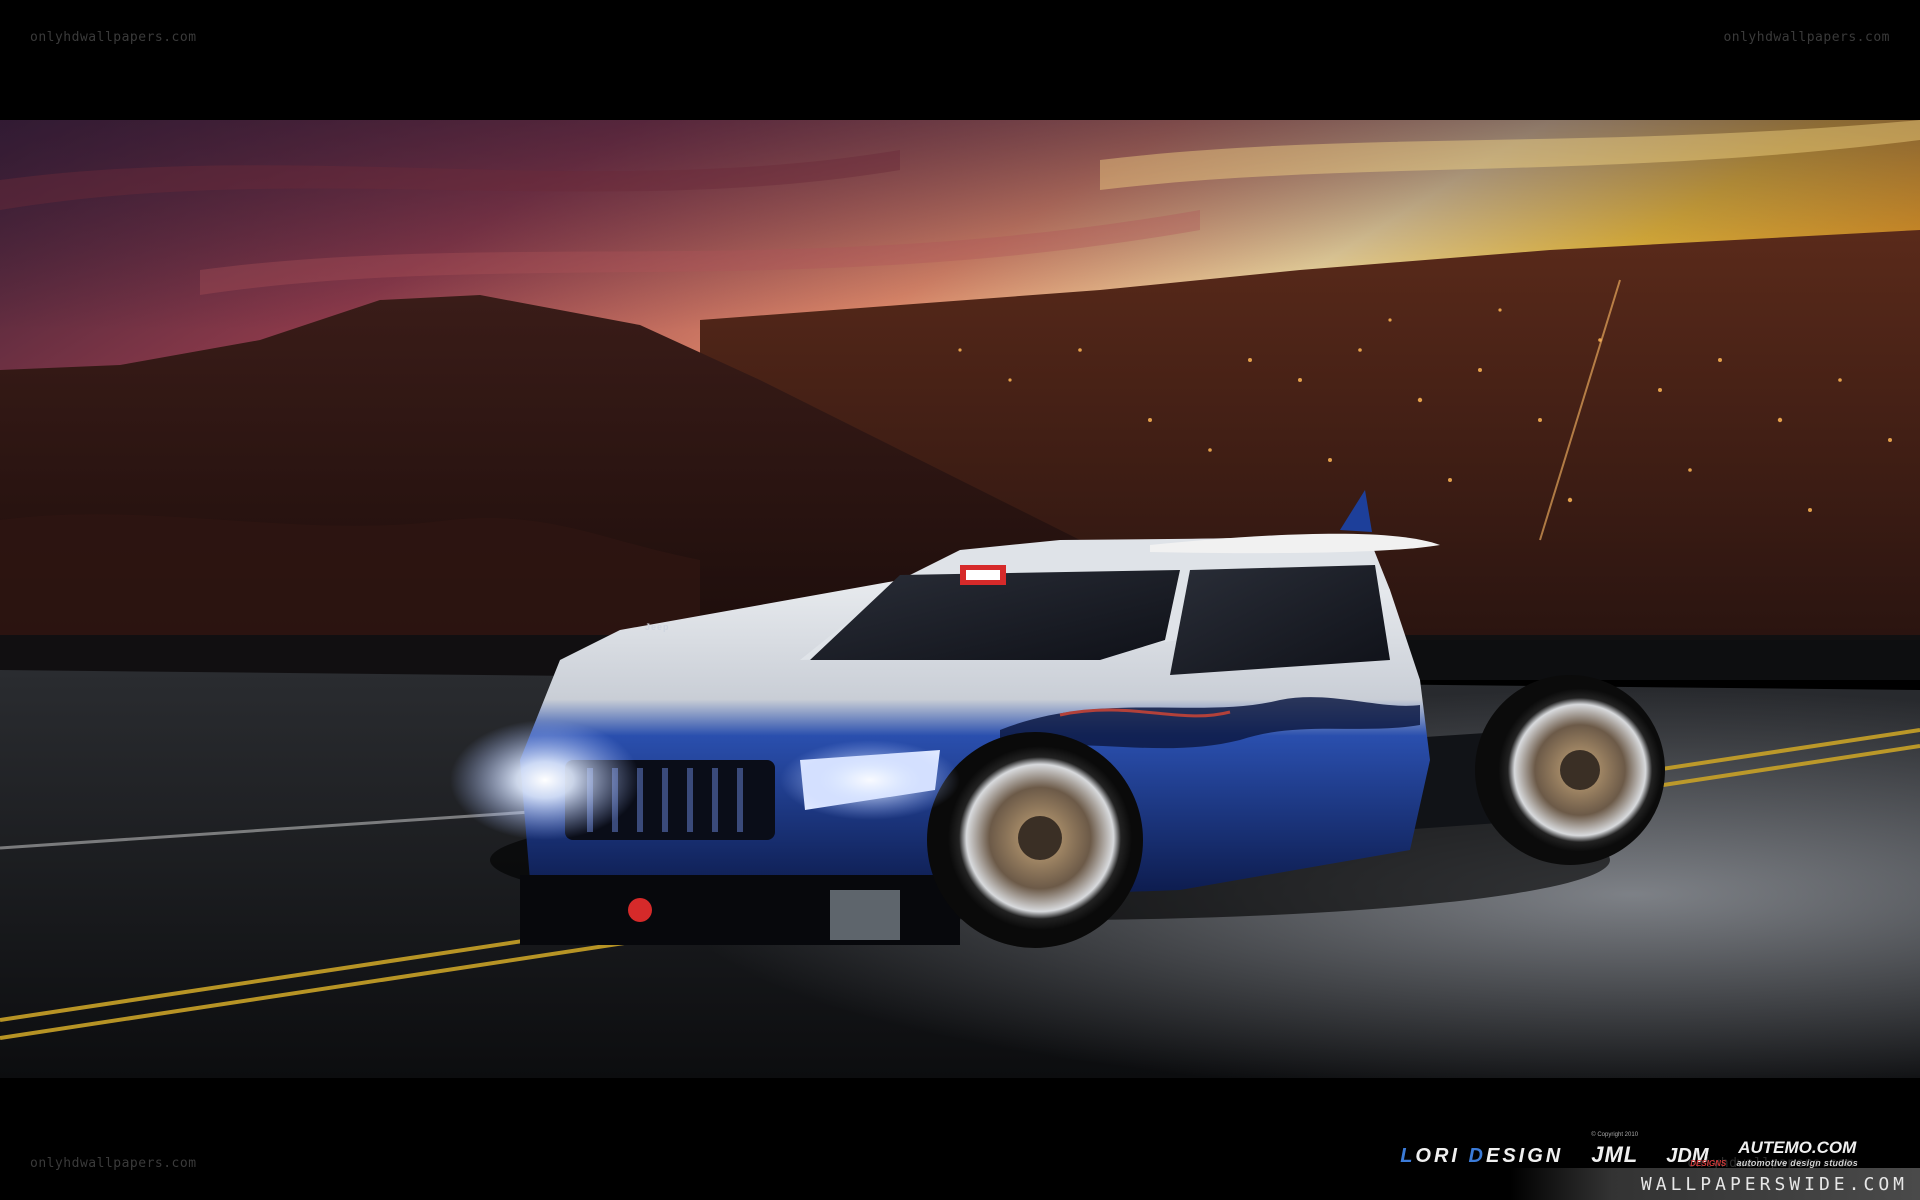 The image size is (1920, 1200). What do you see at coordinates (657, 627) in the screenshot?
I see `car-badge: Jeep` at bounding box center [657, 627].